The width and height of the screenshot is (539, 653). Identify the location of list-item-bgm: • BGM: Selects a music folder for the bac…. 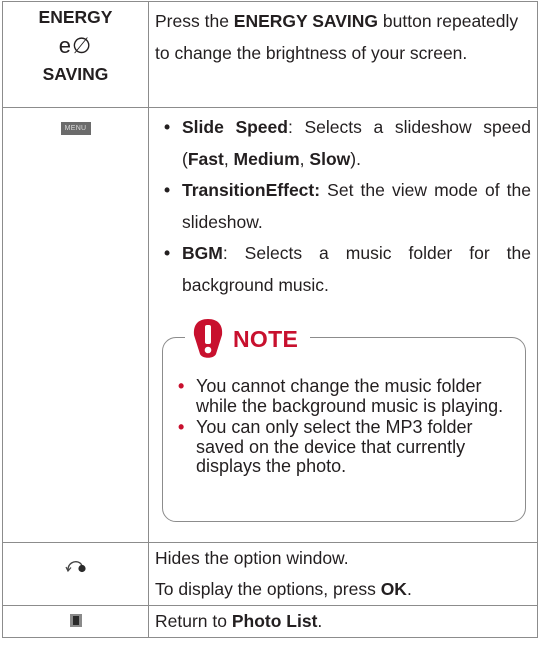
(343, 269).